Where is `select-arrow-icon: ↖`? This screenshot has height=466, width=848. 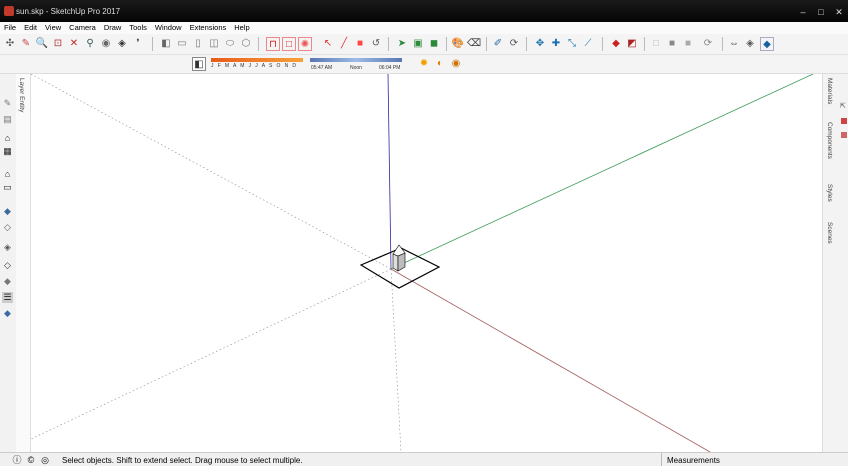
select-arrow-icon: ↖ is located at coordinates (328, 43).